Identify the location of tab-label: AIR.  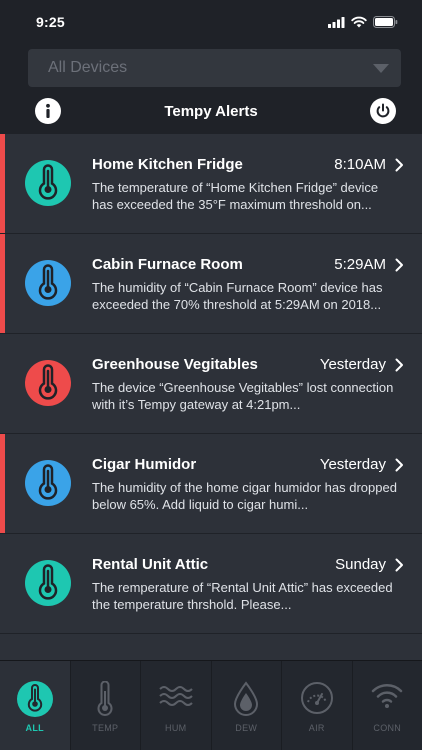
(316, 728).